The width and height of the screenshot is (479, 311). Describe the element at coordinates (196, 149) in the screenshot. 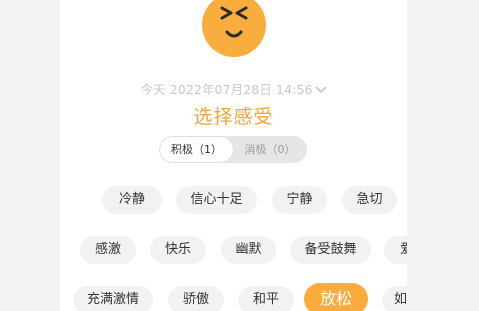

I see `tab-positive: 积极（1）` at that location.